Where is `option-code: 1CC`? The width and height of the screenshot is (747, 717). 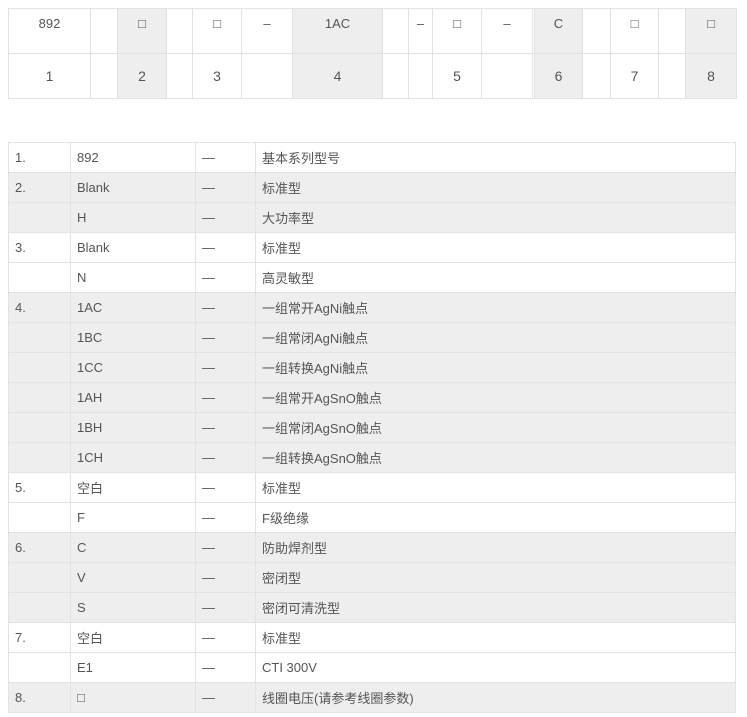 option-code: 1CC is located at coordinates (133, 367).